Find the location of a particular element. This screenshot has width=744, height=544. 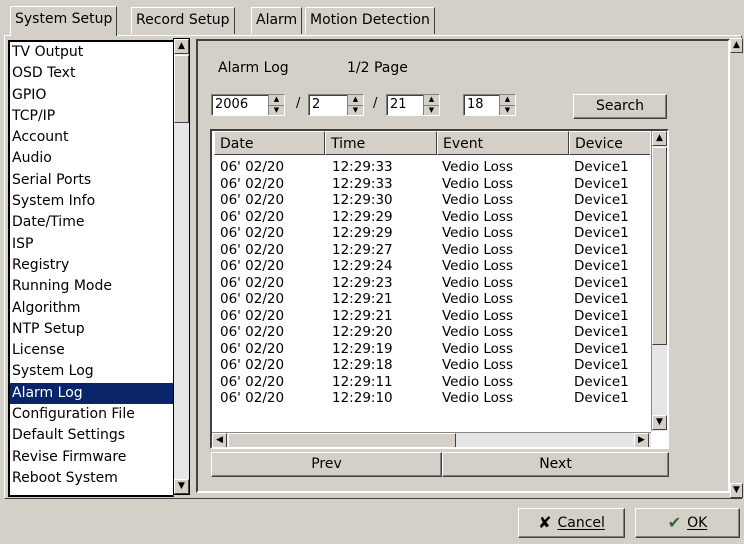

tab-alarm: Alarm is located at coordinates (277, 20).